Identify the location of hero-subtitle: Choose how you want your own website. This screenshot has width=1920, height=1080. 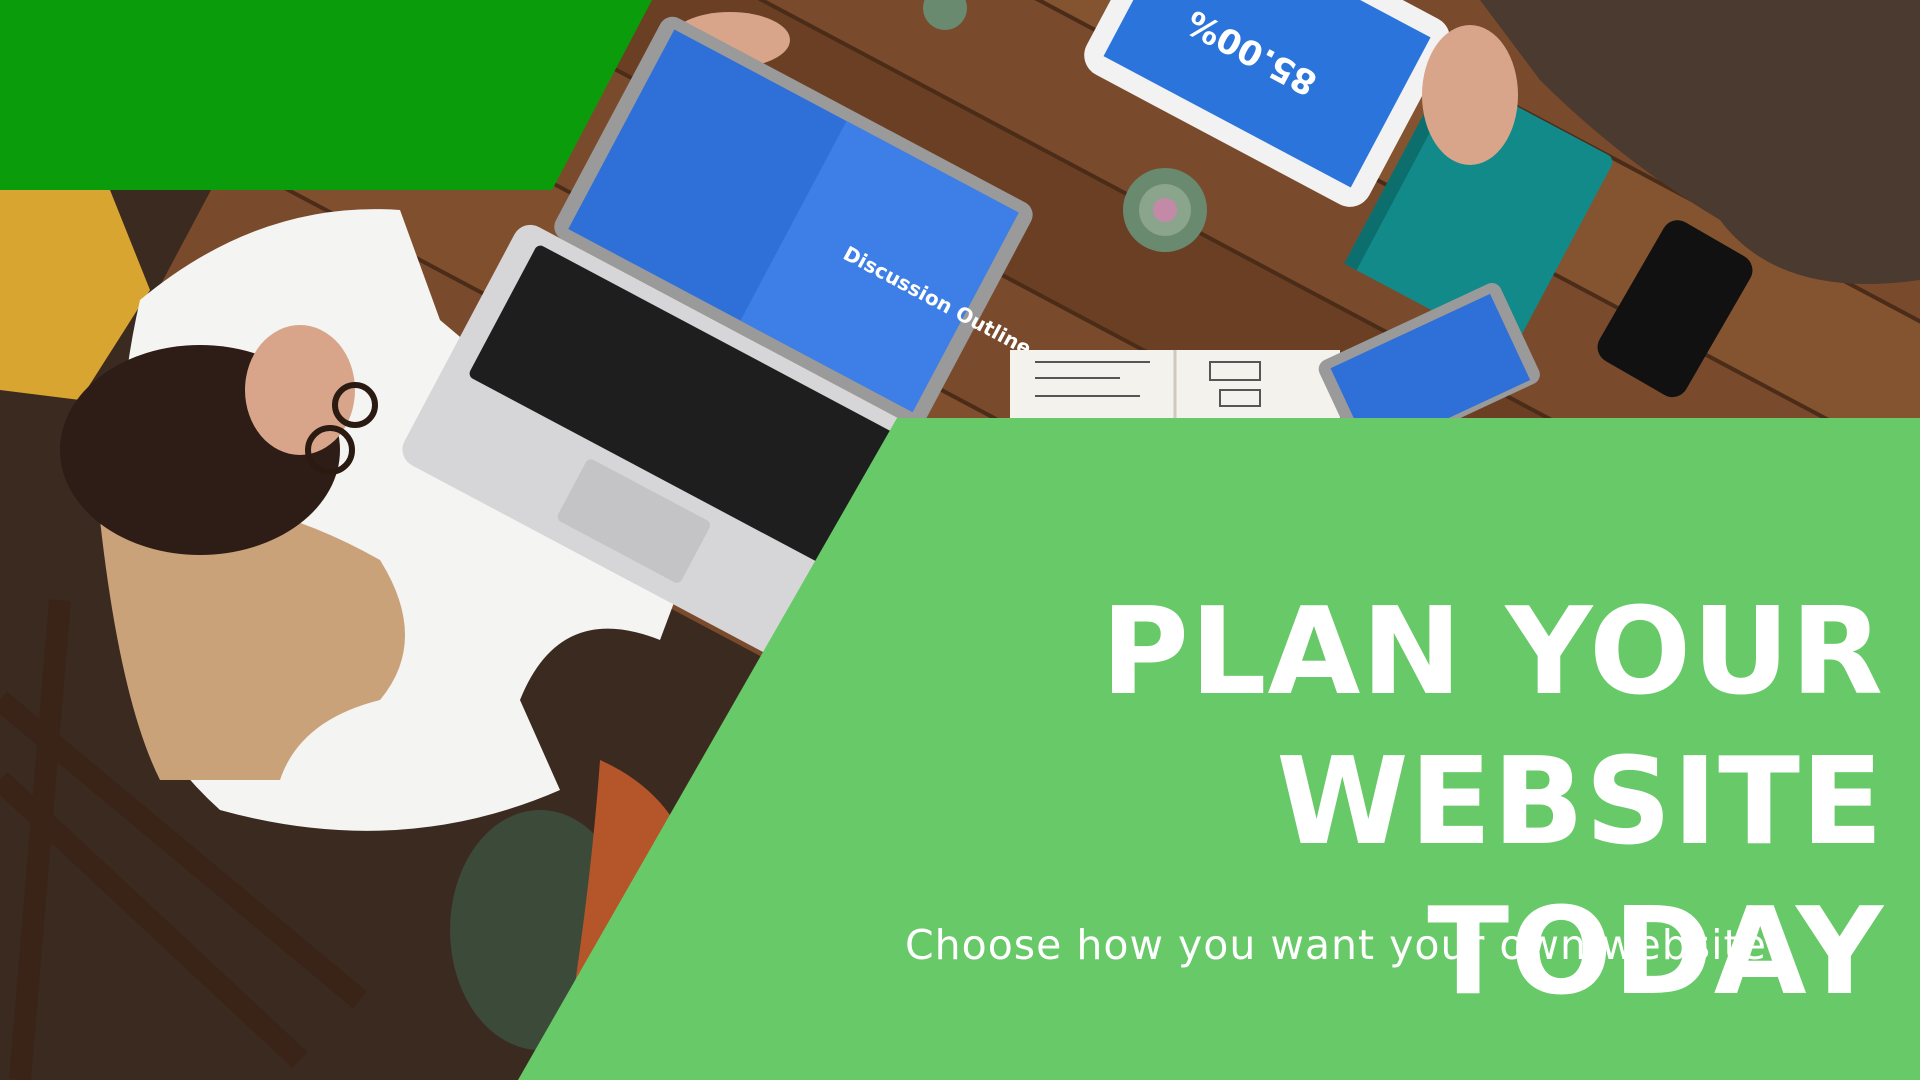
(1336, 945).